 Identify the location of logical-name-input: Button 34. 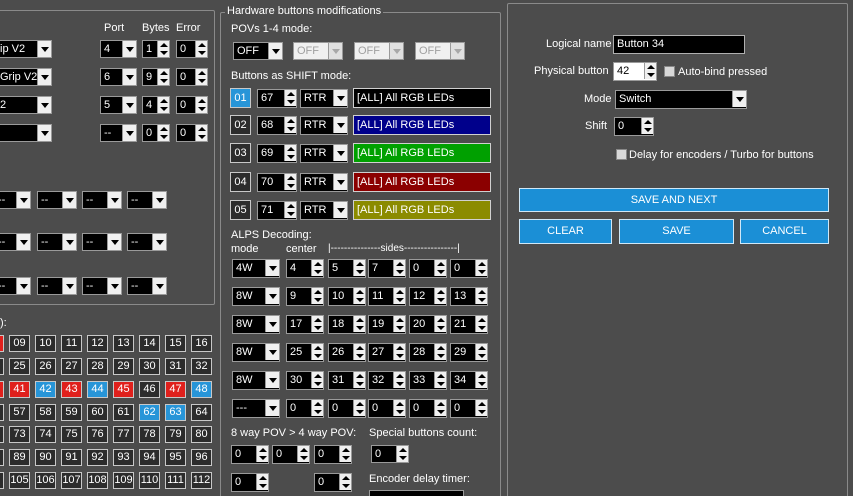
(679, 44).